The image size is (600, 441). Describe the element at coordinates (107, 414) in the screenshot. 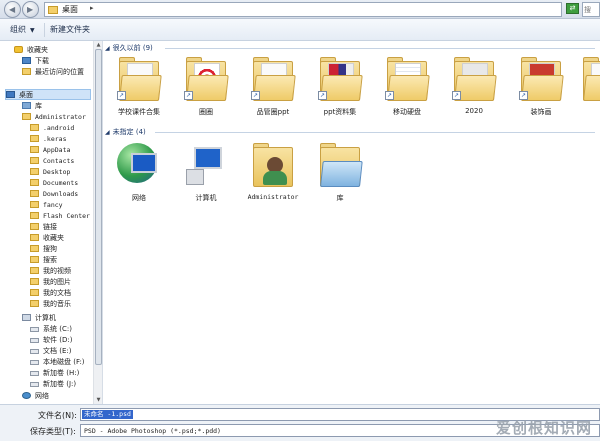

I see `filename-value: 未命名 -1.psd` at that location.